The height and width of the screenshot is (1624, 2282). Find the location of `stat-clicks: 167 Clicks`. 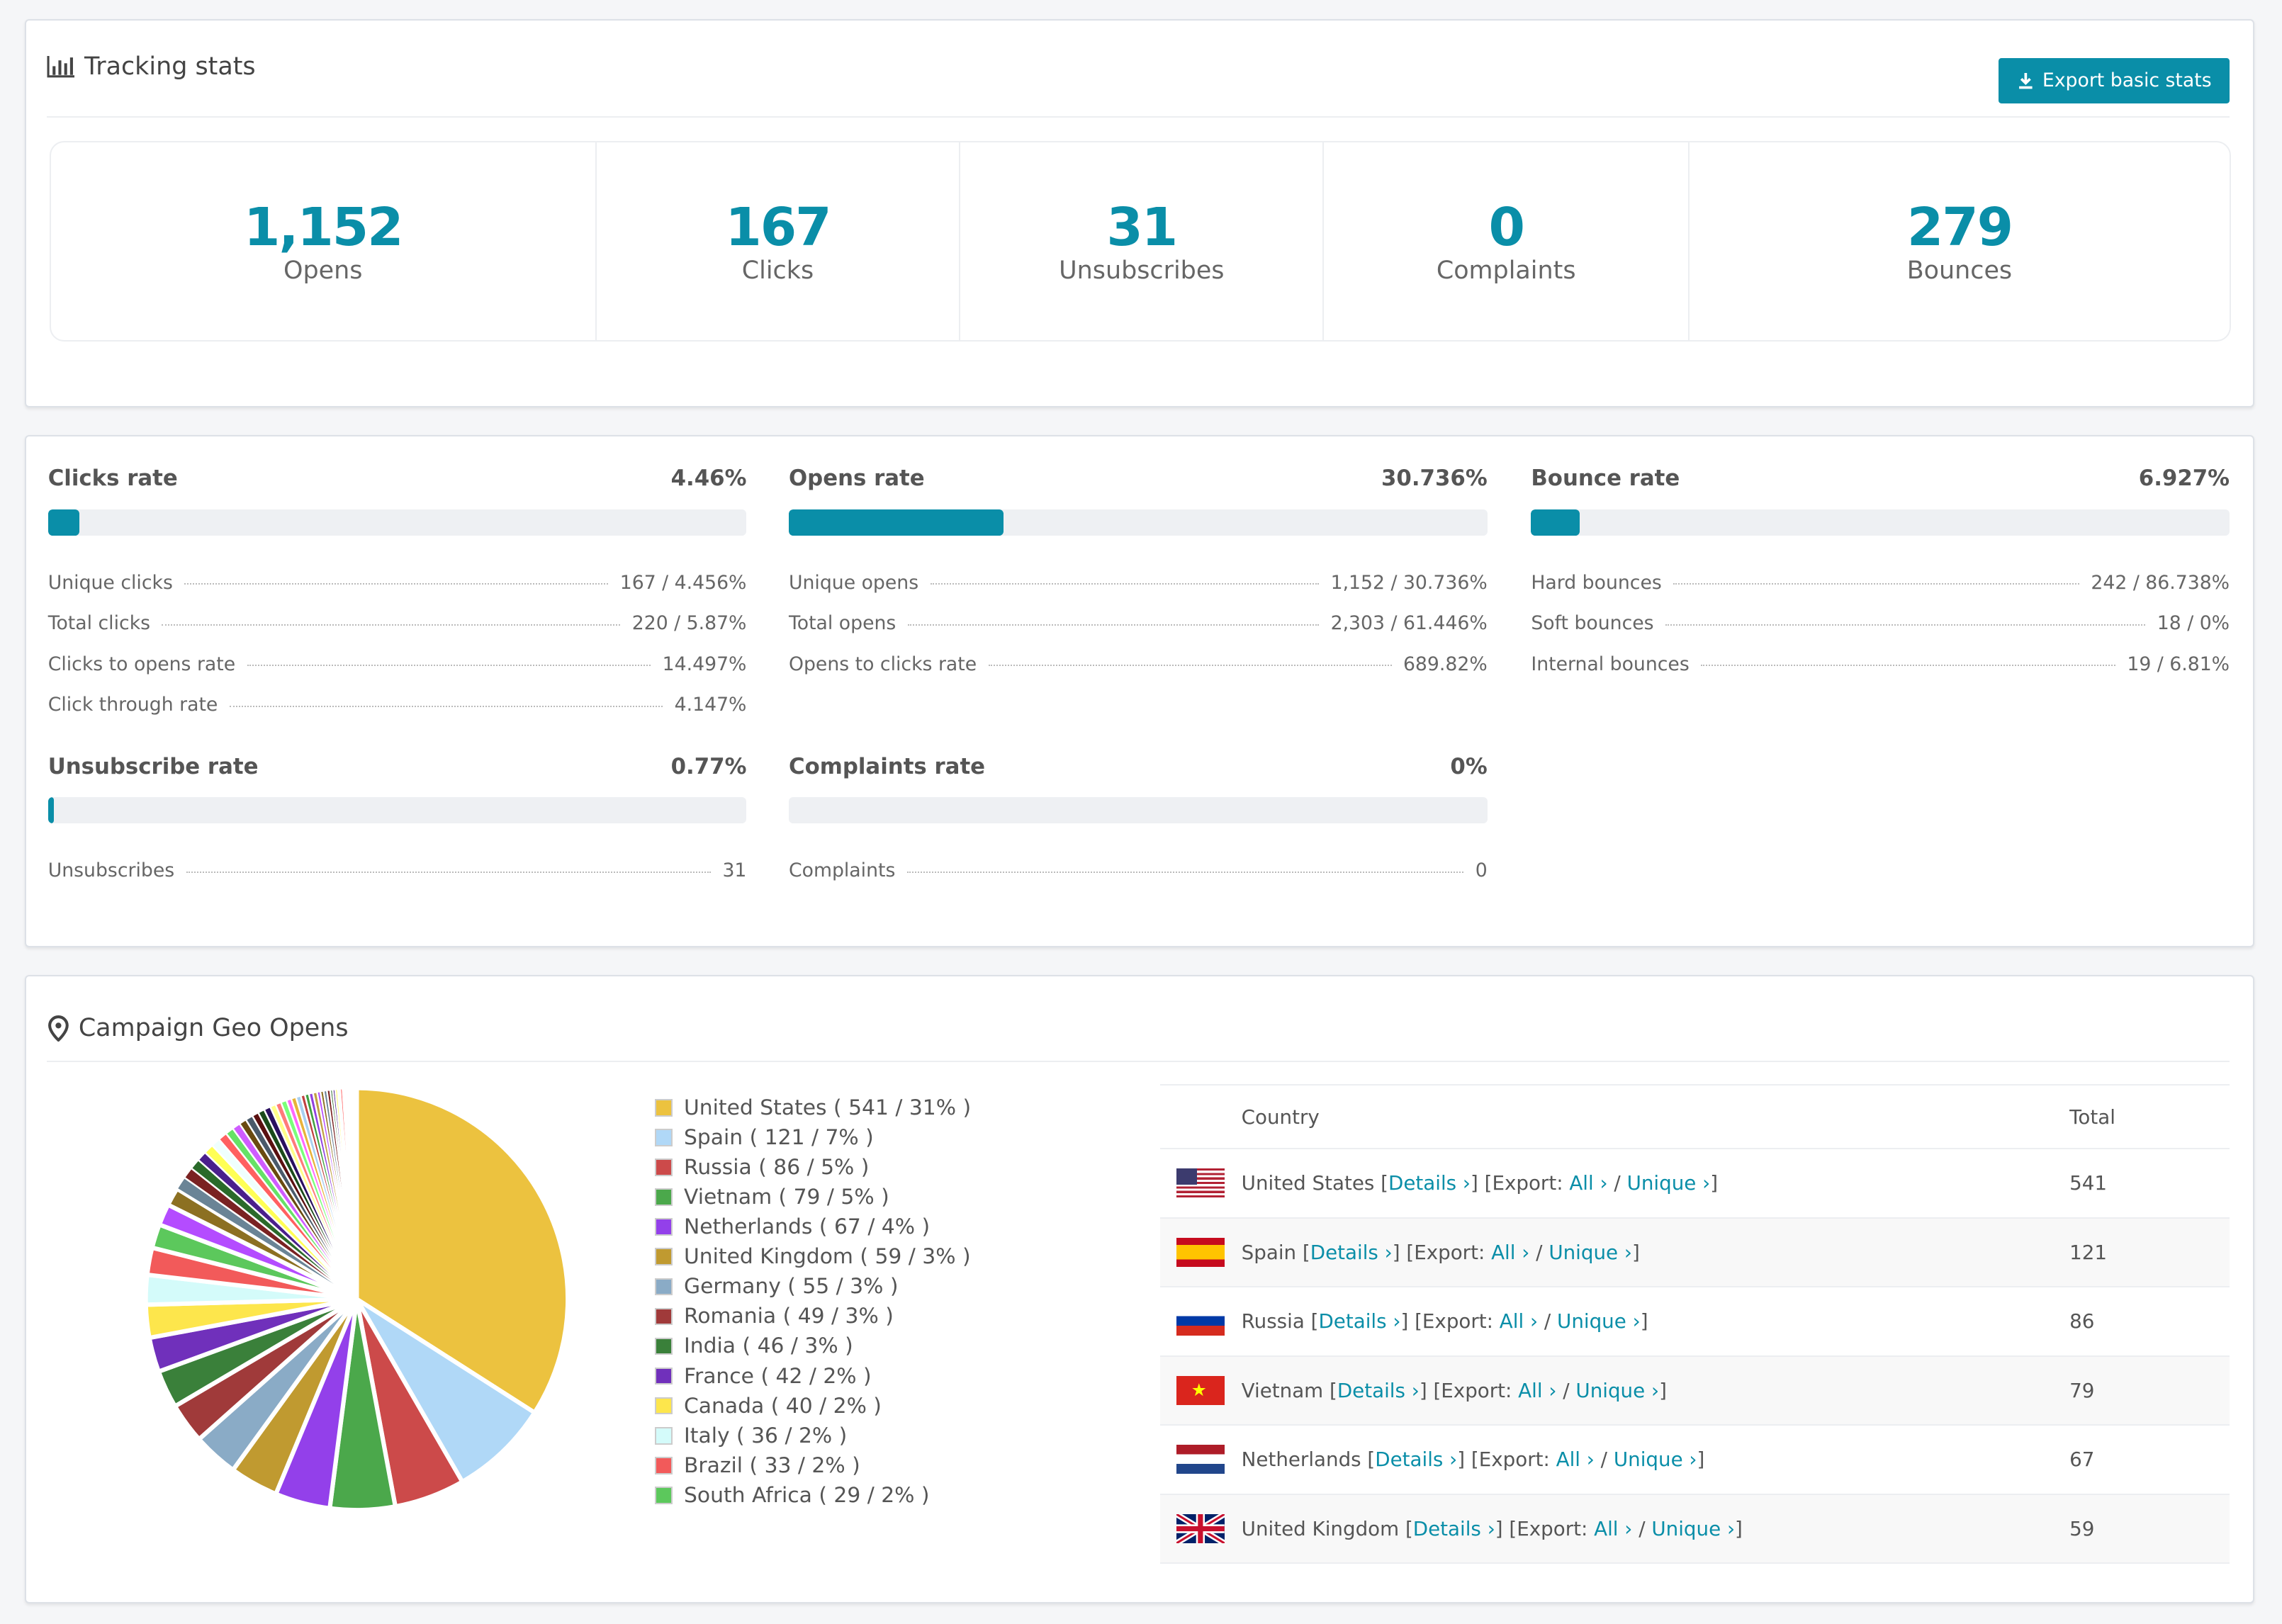

stat-clicks: 167 Clicks is located at coordinates (779, 242).